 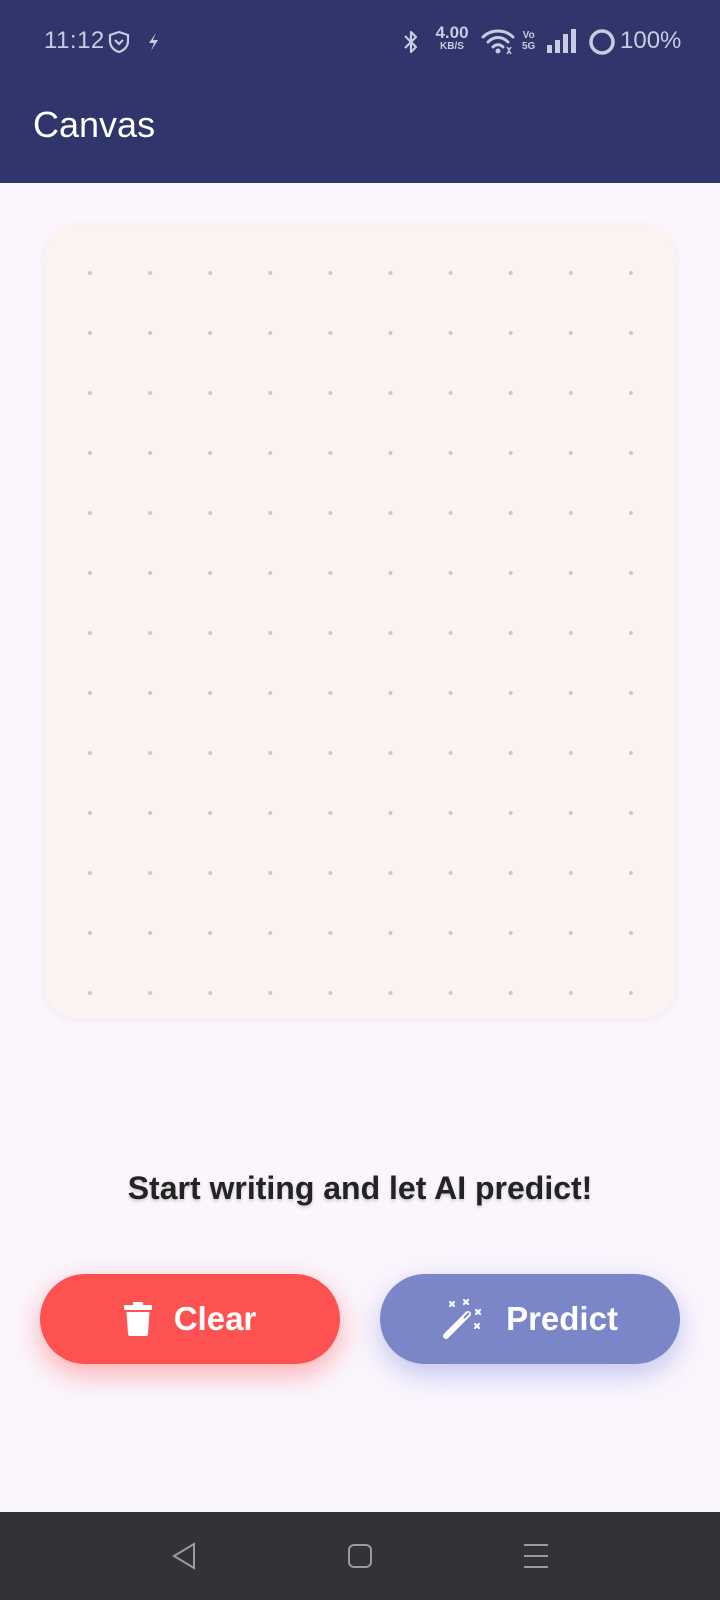 I want to click on nav-menu-button, so click(x=536, y=1556).